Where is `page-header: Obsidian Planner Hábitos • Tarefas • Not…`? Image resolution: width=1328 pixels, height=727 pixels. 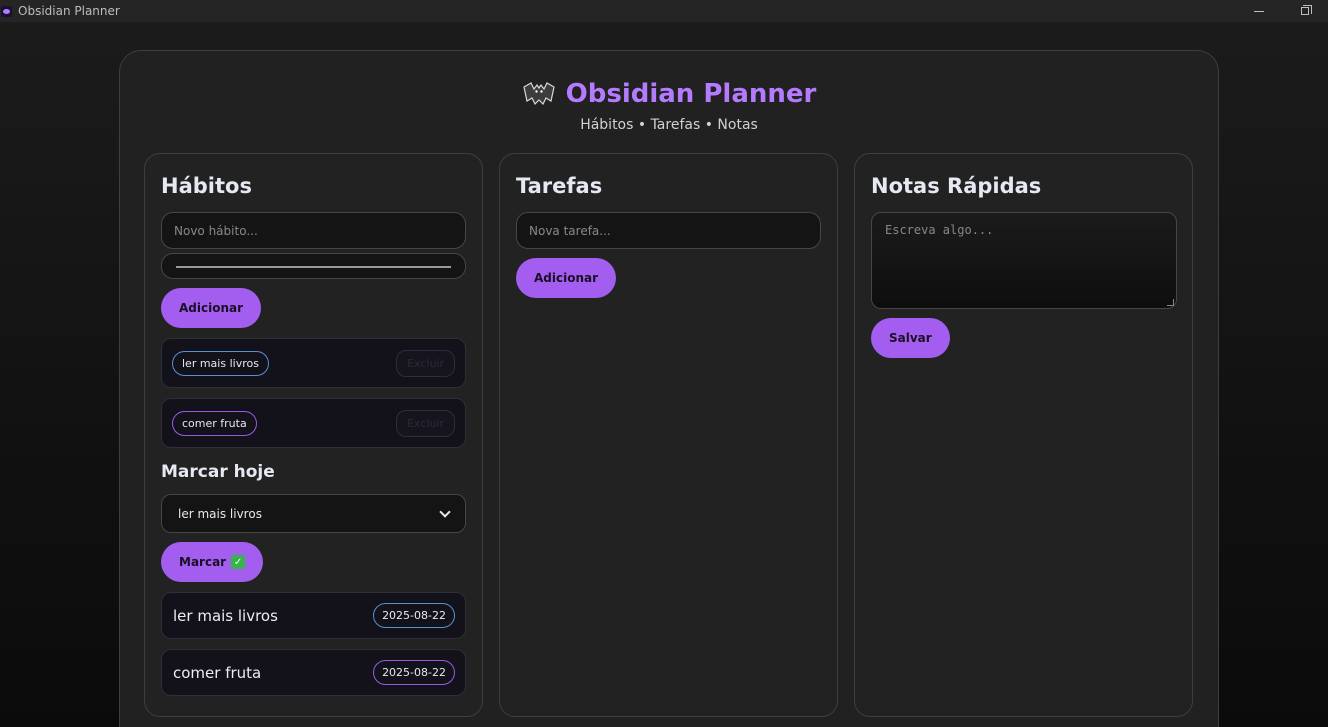
page-header: Obsidian Planner Hábitos • Tarefas • Not… is located at coordinates (669, 92).